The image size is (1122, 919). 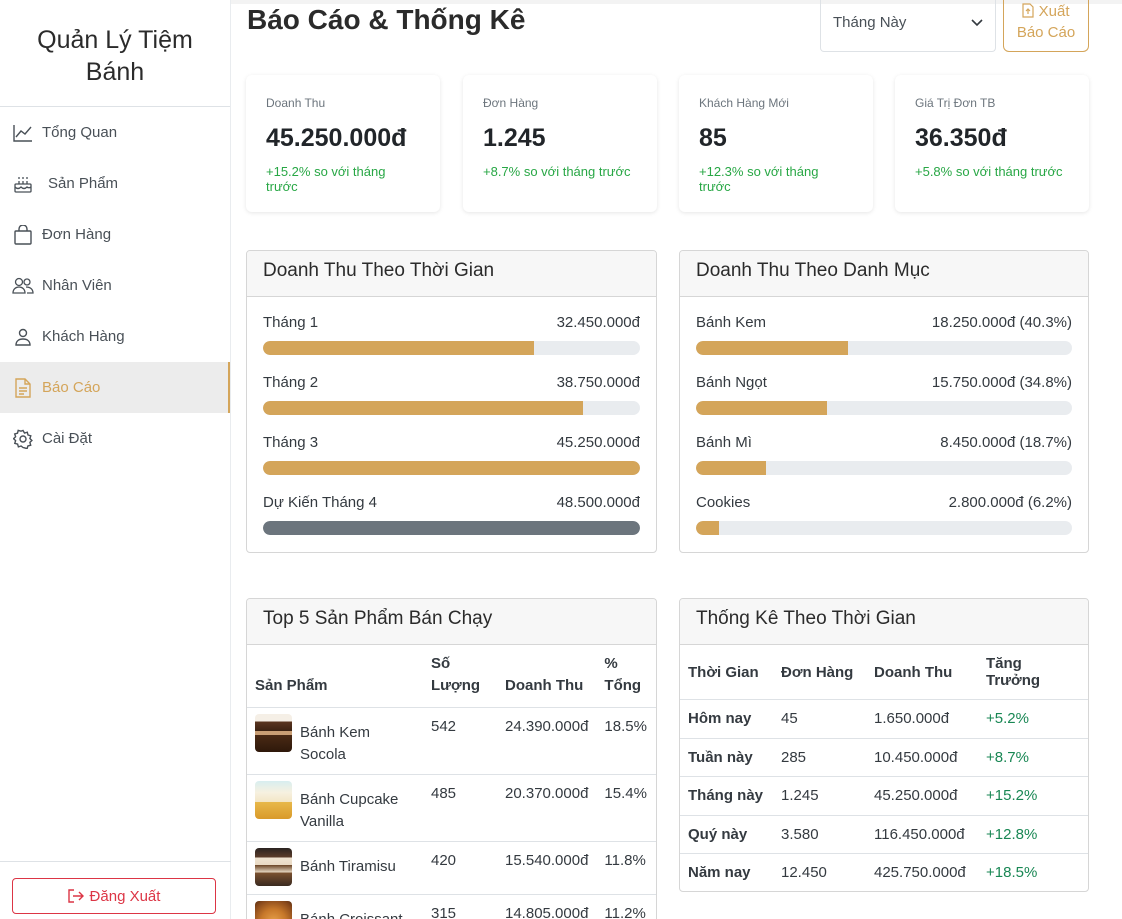 What do you see at coordinates (320, 502) in the screenshot?
I see `row-label: Dự Kiến Tháng 4` at bounding box center [320, 502].